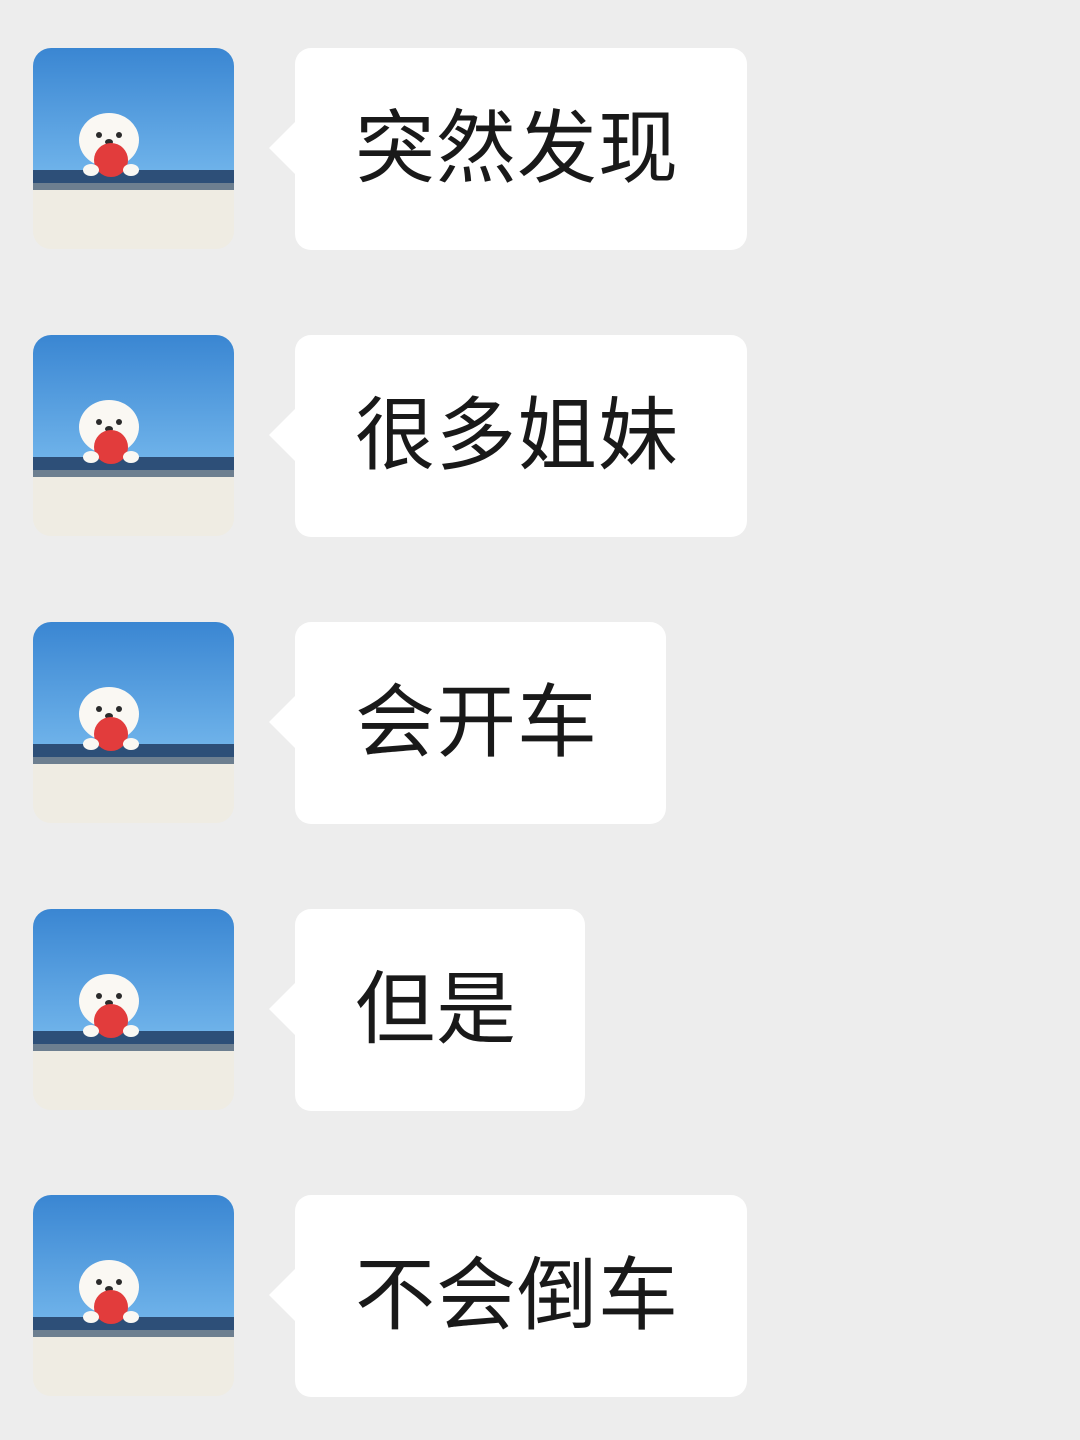 The image size is (1080, 1440). I want to click on chat-message: 很多姐妹, so click(540, 437).